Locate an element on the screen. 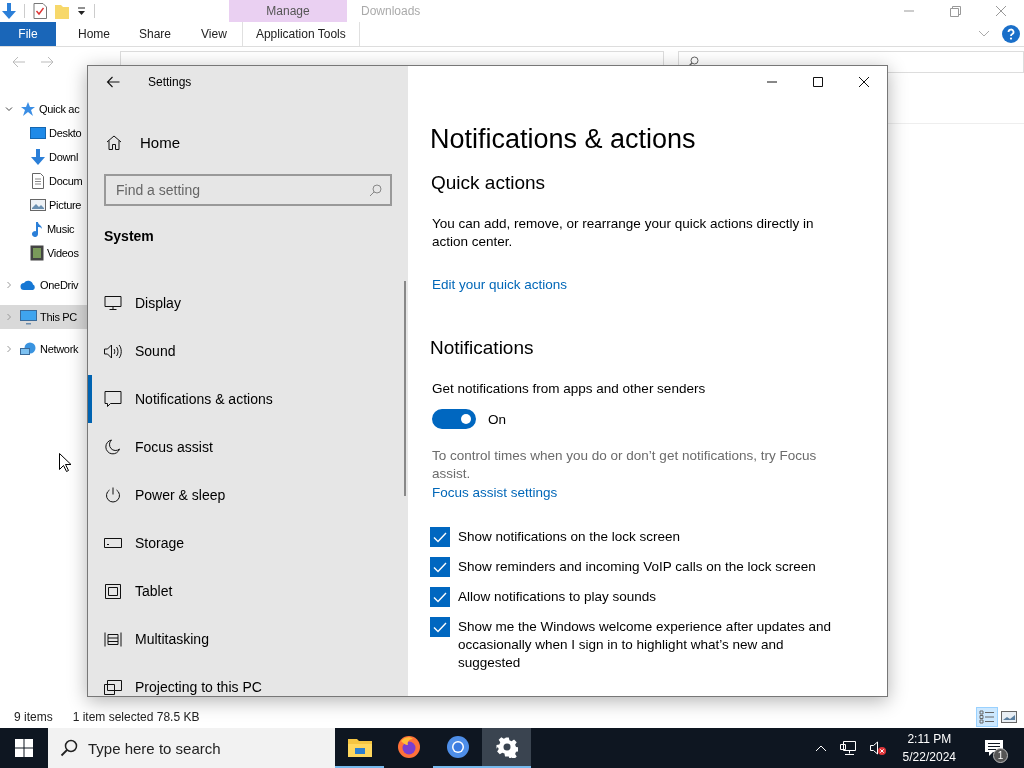  desktop-icon is located at coordinates (38, 133).